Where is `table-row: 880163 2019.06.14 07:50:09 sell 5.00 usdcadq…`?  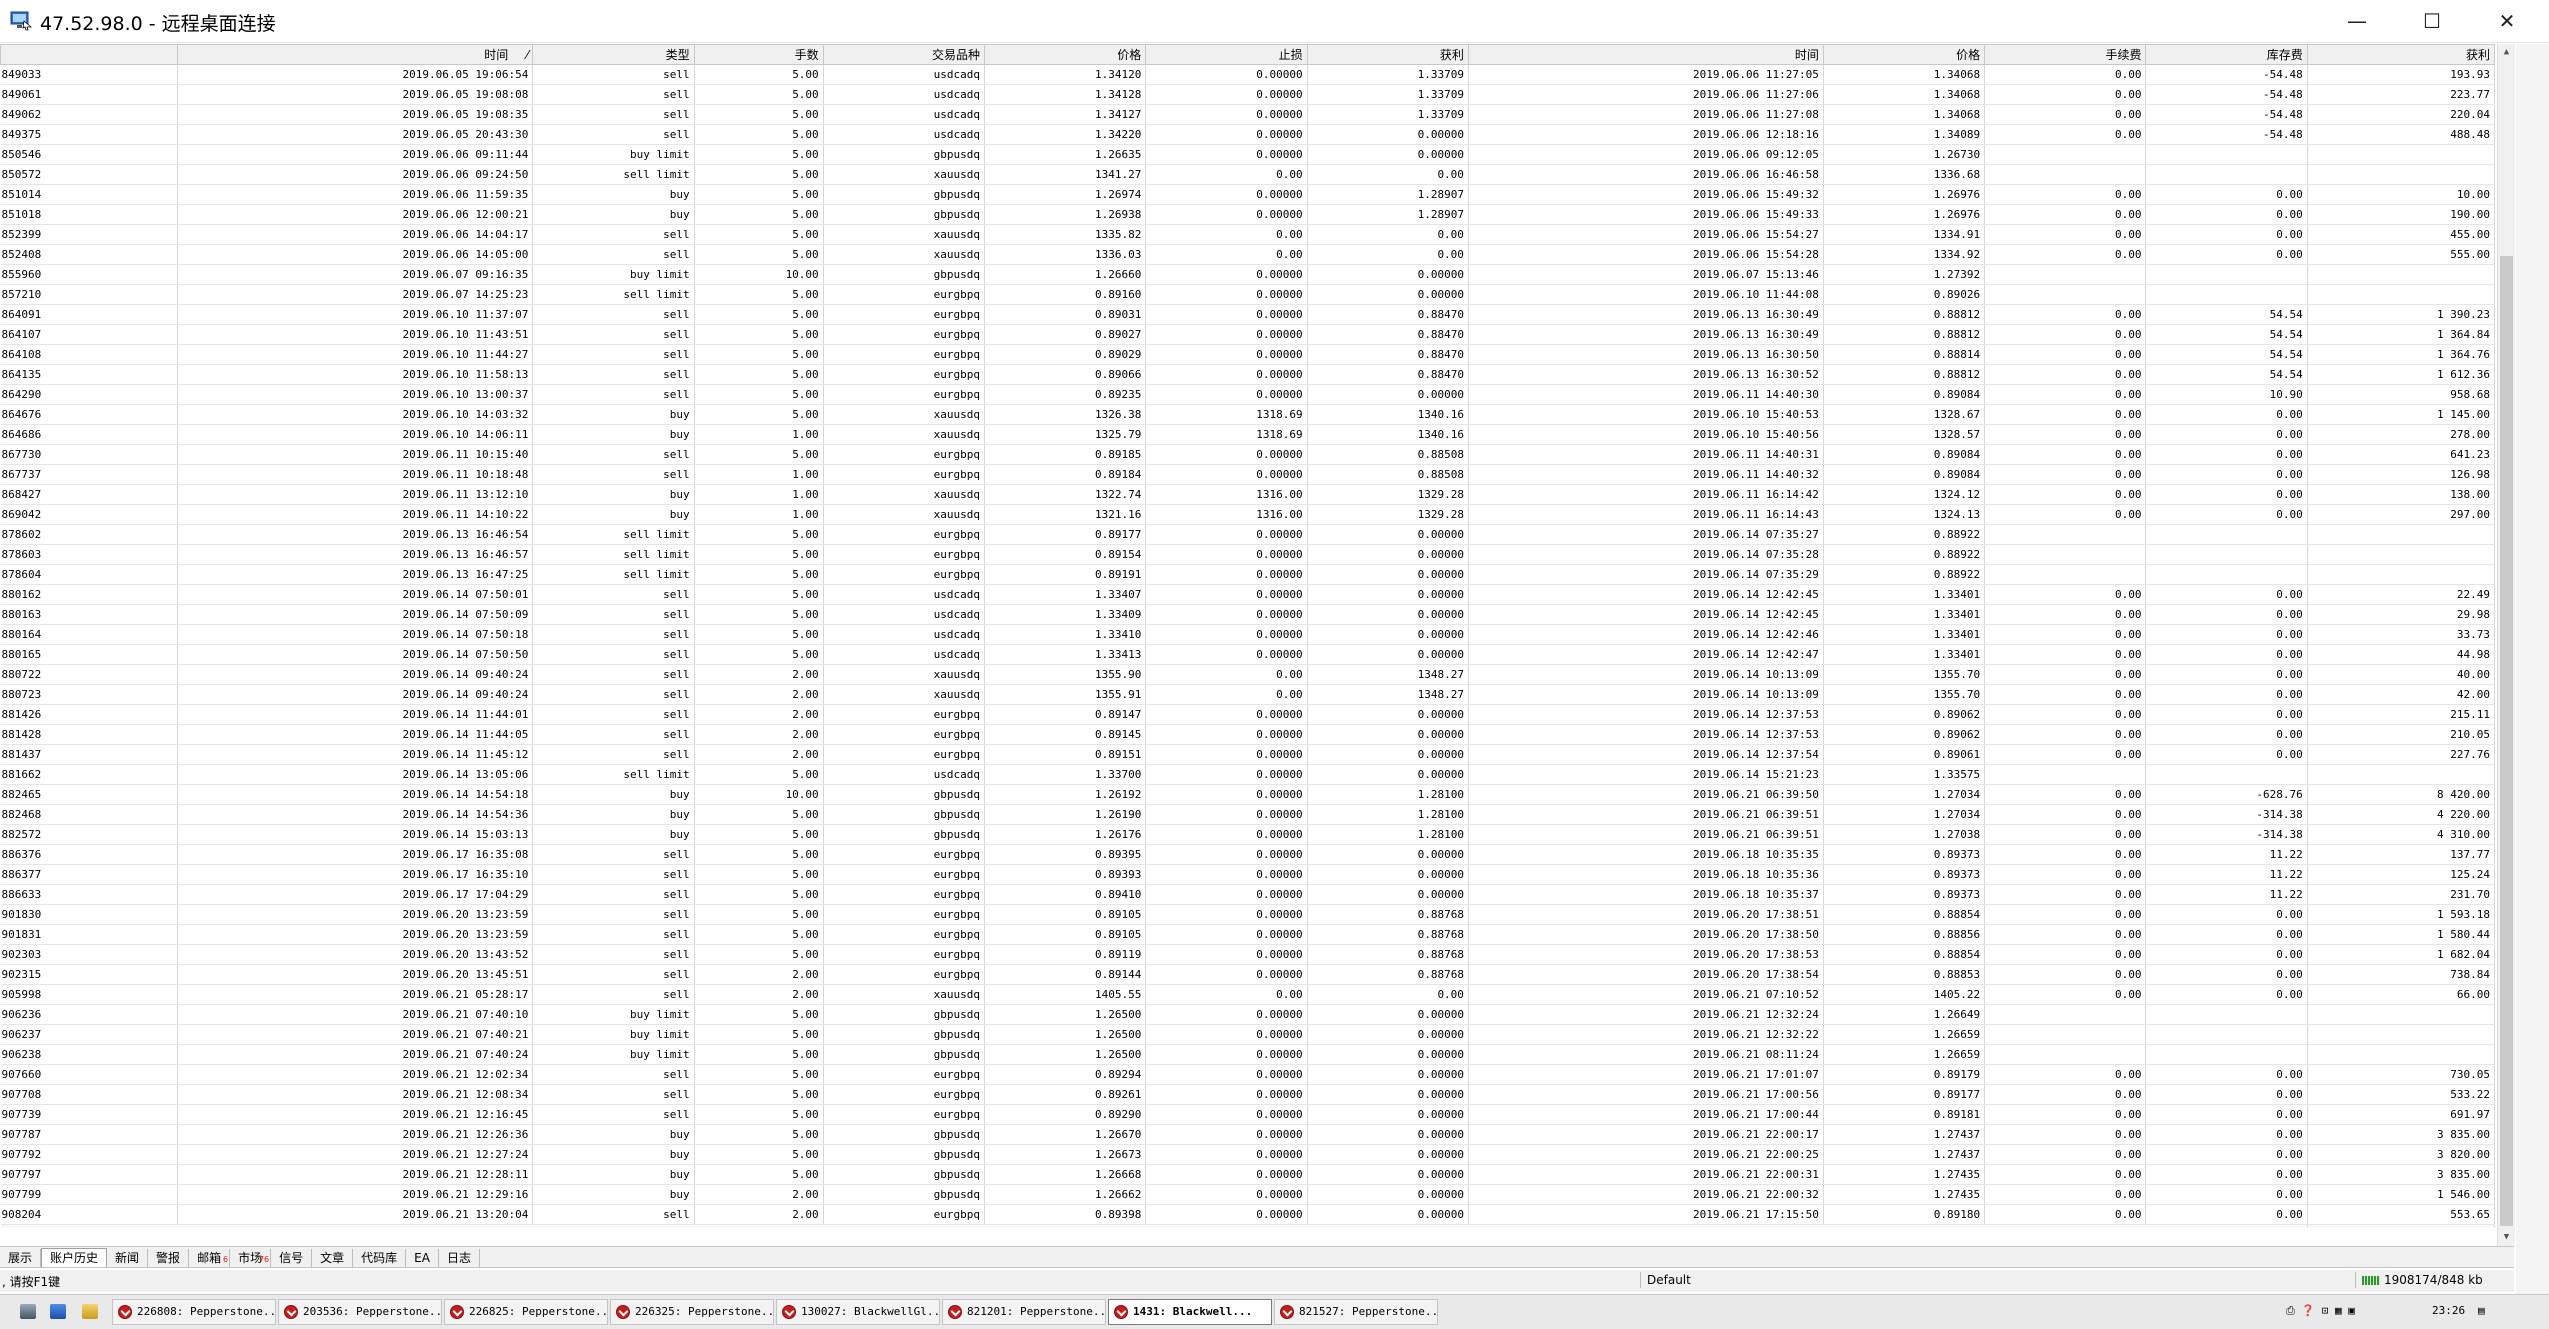 table-row: 880163 2019.06.14 07:50:09 sell 5.00 usdcadq… is located at coordinates (1247, 614).